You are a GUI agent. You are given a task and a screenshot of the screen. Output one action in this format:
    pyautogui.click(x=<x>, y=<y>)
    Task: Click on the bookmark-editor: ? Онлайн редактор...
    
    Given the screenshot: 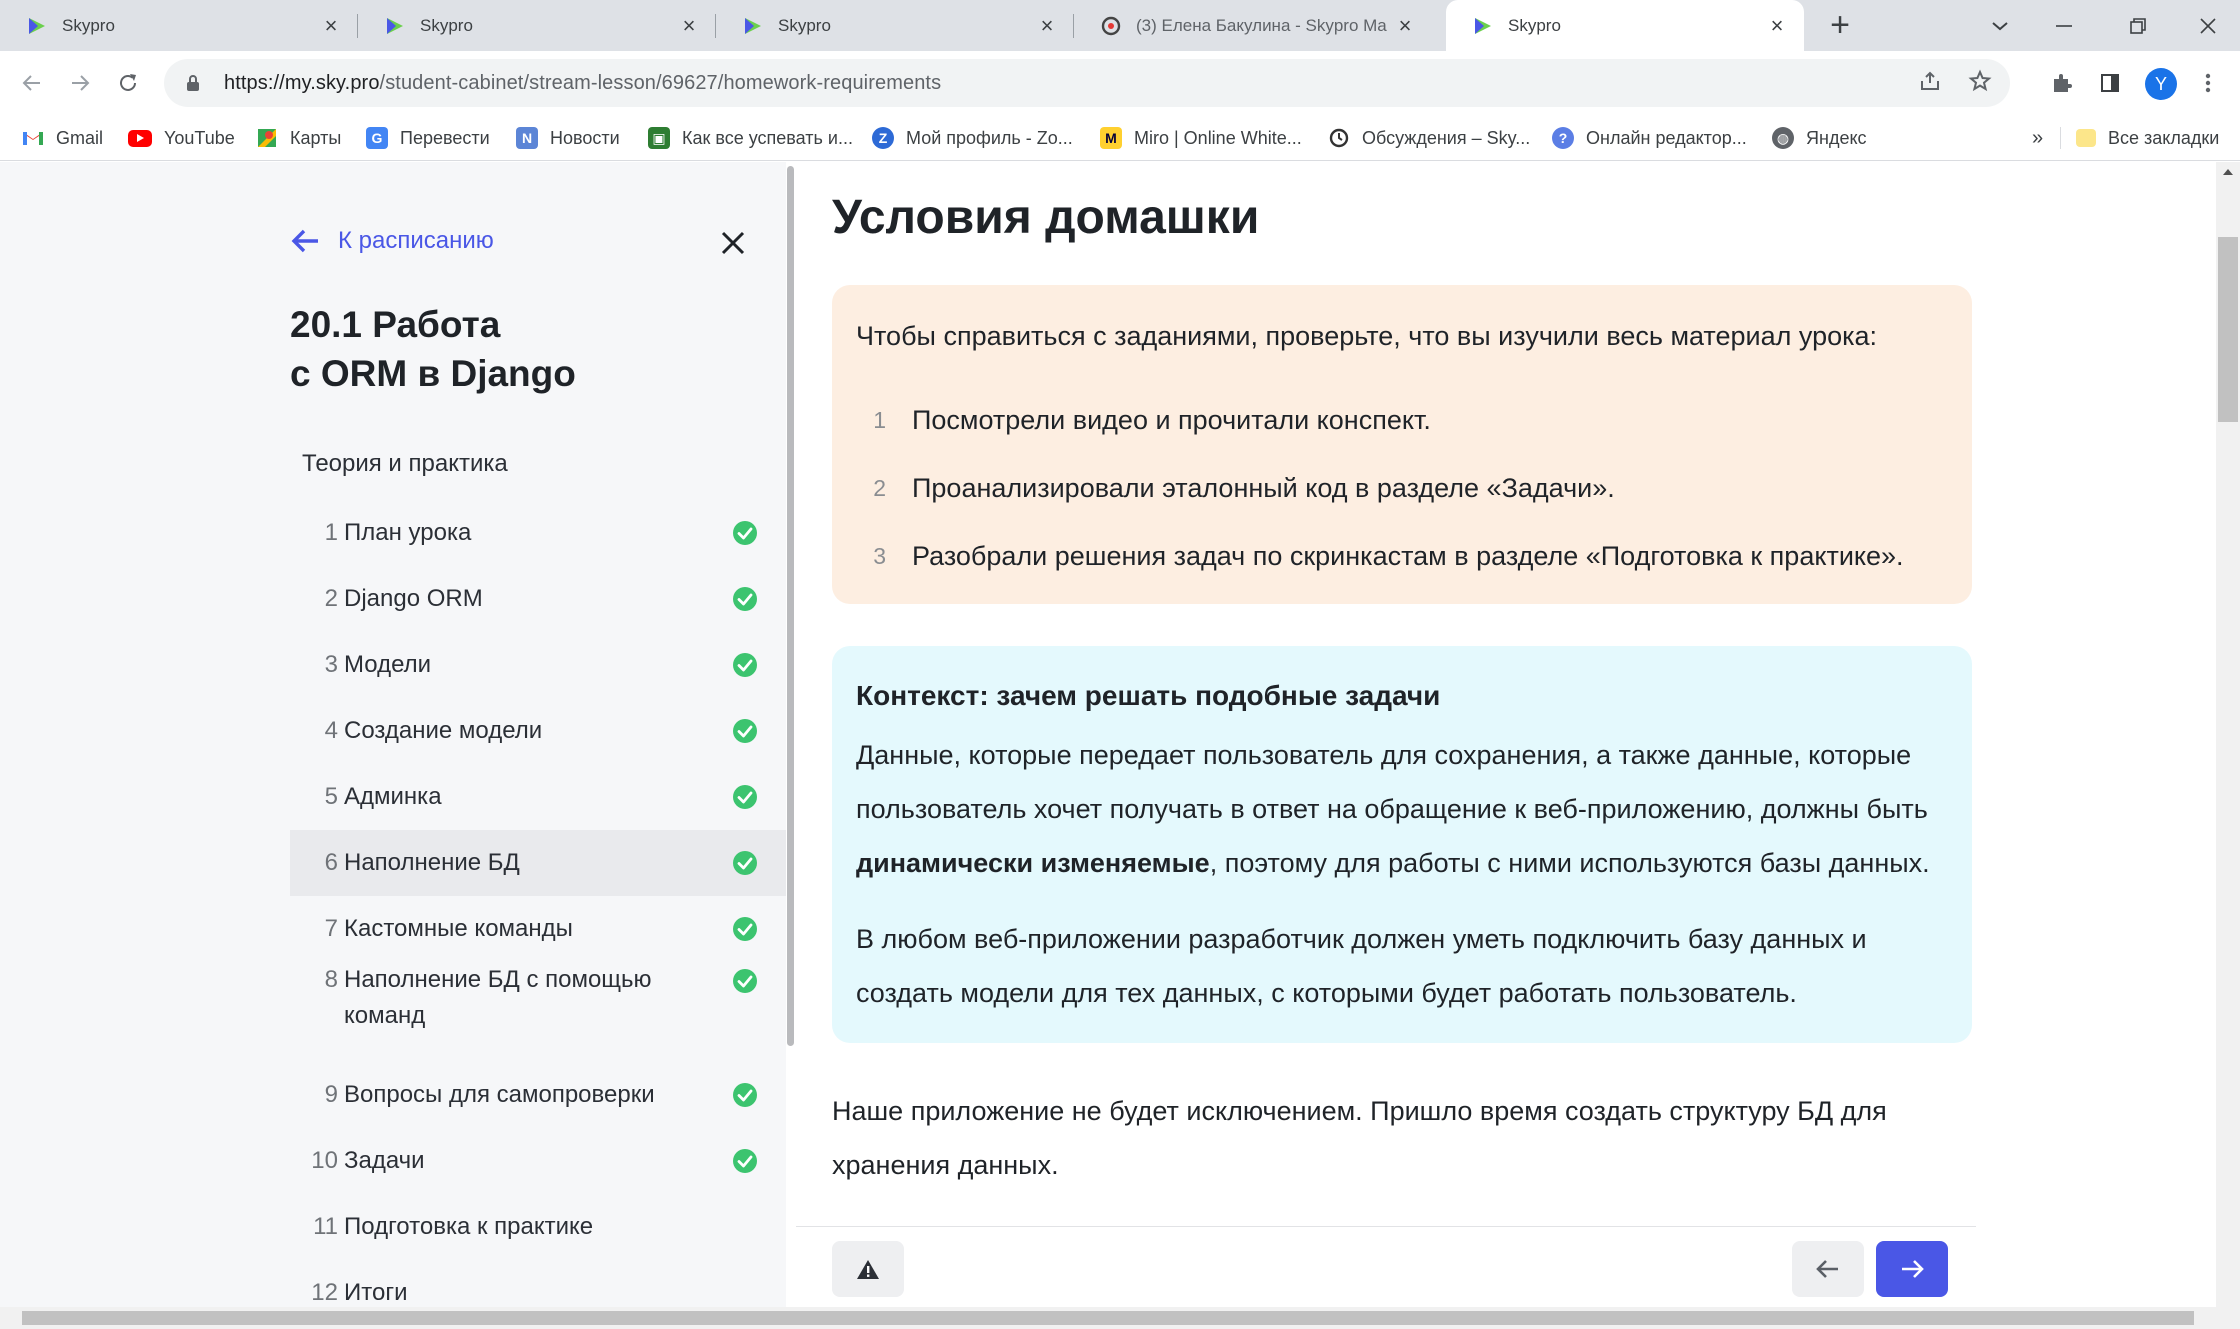 What is the action you would take?
    pyautogui.click(x=1649, y=138)
    